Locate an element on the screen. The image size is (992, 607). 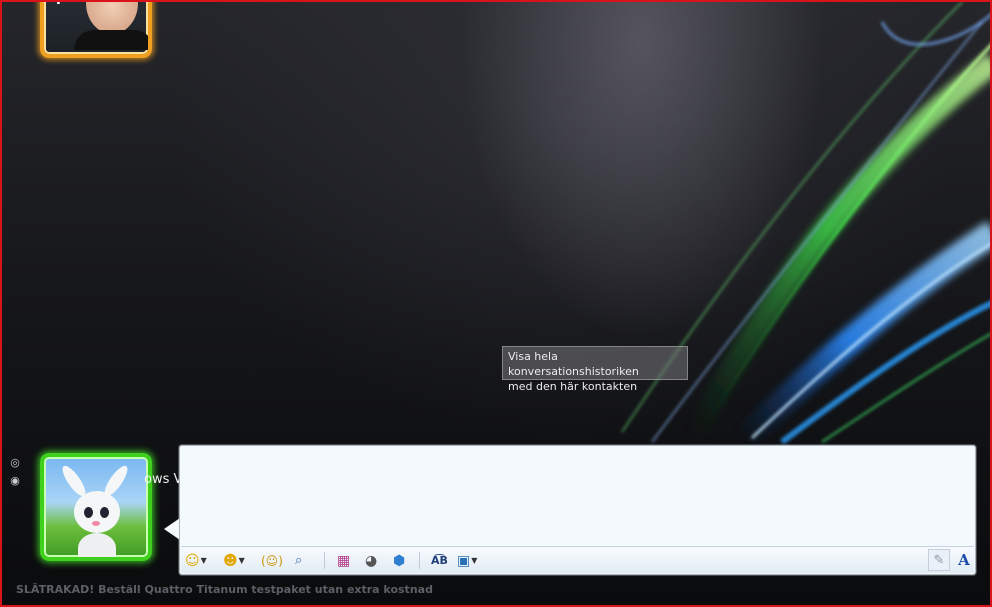
contact-photo-shirt is located at coordinates (111, 40).